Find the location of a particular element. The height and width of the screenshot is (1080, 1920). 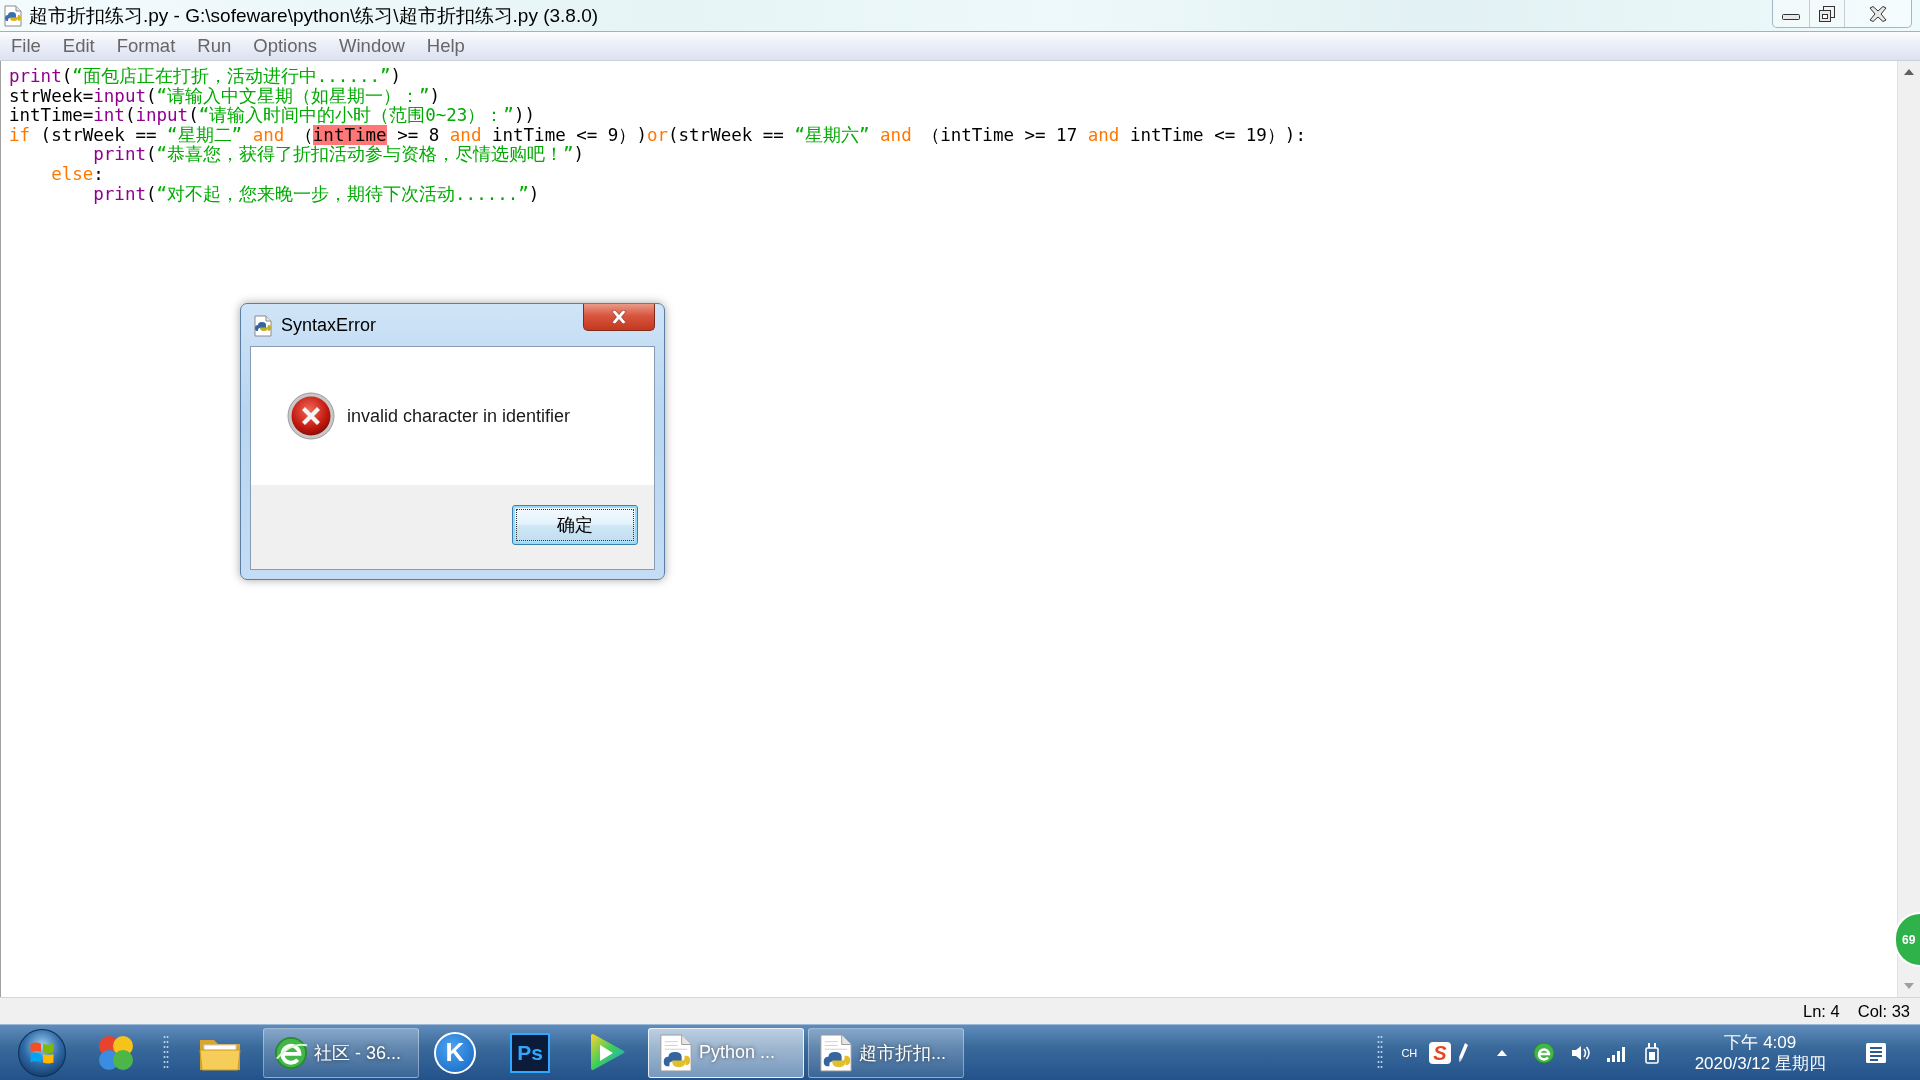

app-logo: Ps is located at coordinates (530, 1052).